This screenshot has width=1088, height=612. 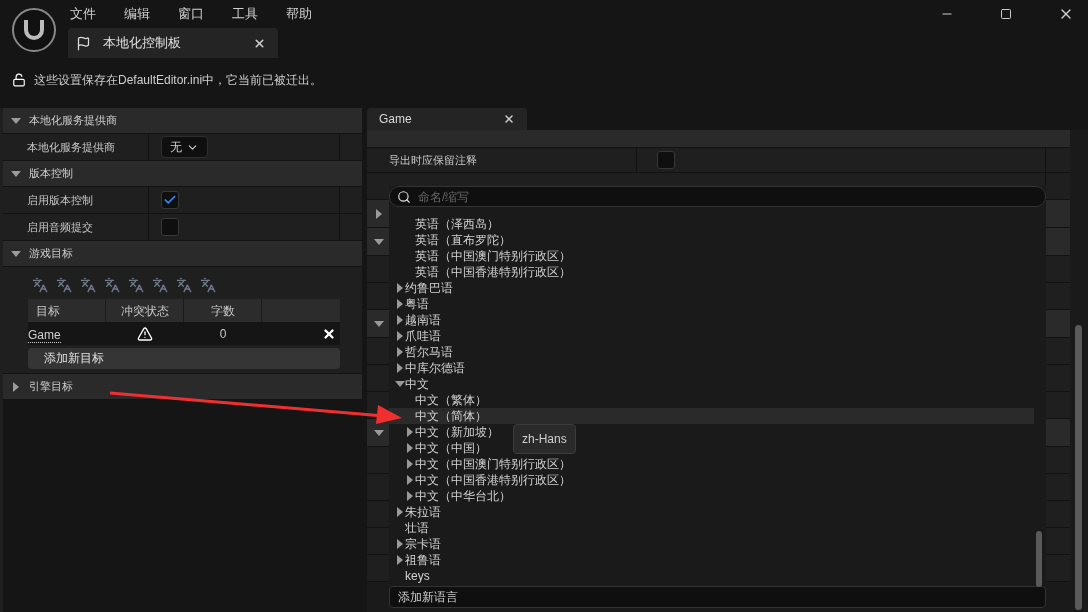 What do you see at coordinates (245, 14) in the screenshot?
I see `menu-item: 工具` at bounding box center [245, 14].